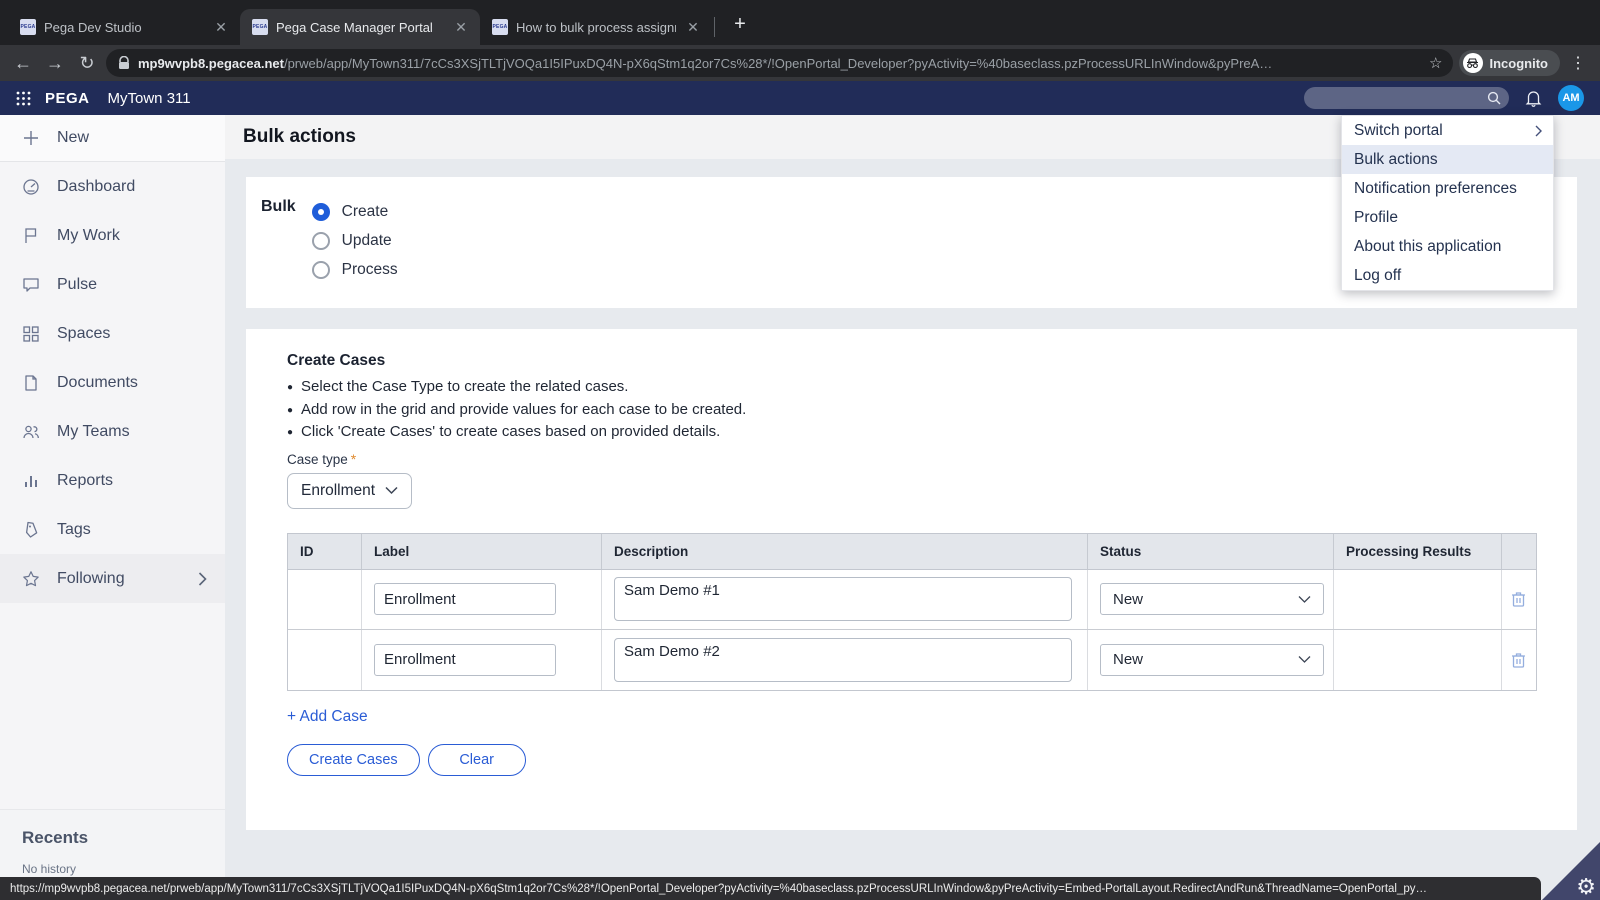  I want to click on column-header-label: Label, so click(482, 551).